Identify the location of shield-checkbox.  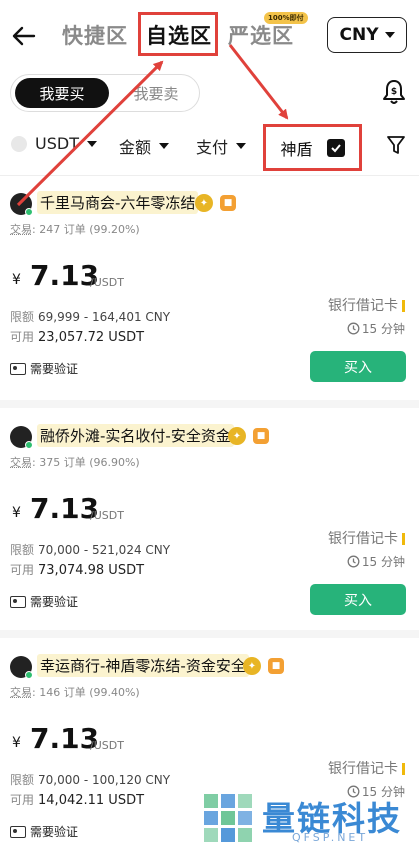
(335, 147).